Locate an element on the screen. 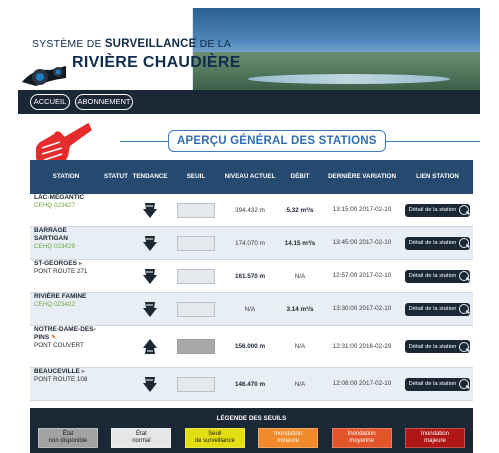 Image resolution: width=499 pixels, height=453 pixels. nav-home-button: ACCUEIL is located at coordinates (50, 102).